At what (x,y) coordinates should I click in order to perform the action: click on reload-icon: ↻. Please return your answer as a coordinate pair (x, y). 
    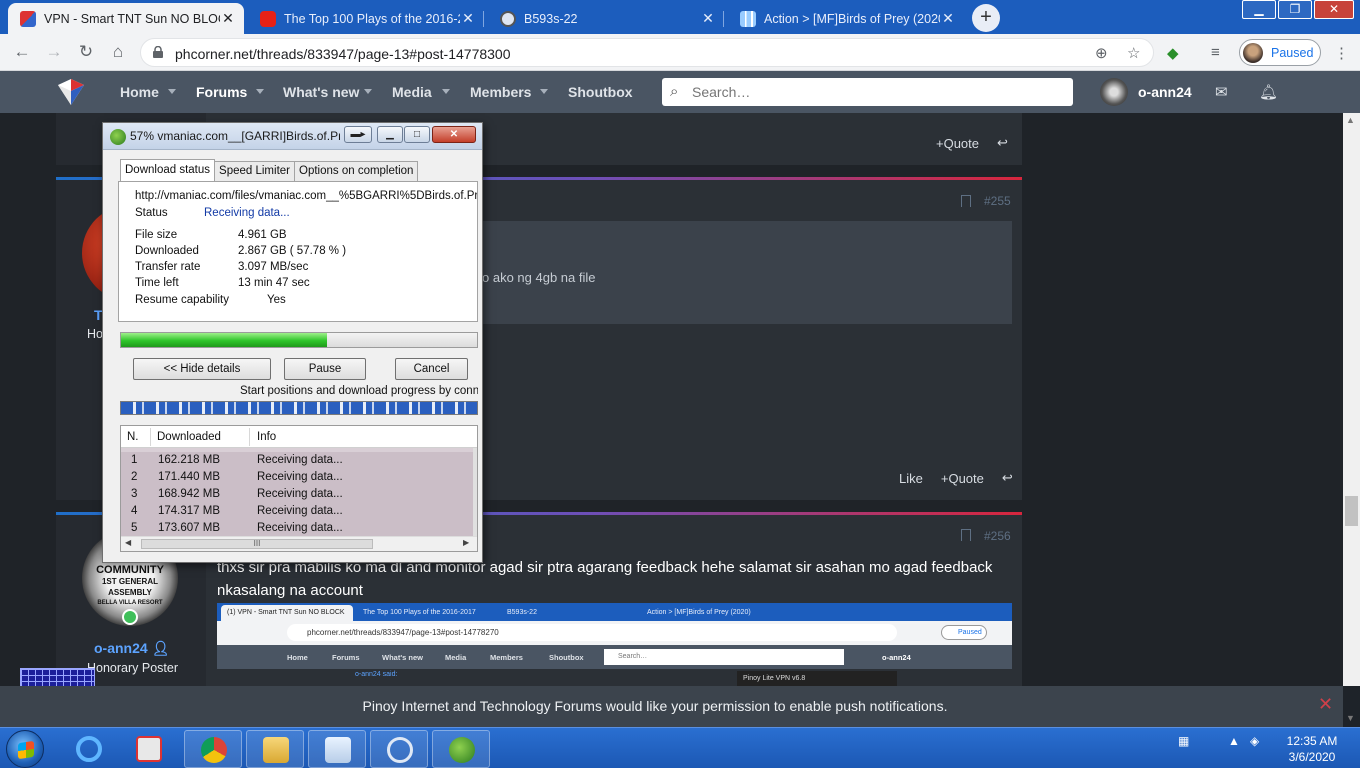
    Looking at the image, I should click on (86, 52).